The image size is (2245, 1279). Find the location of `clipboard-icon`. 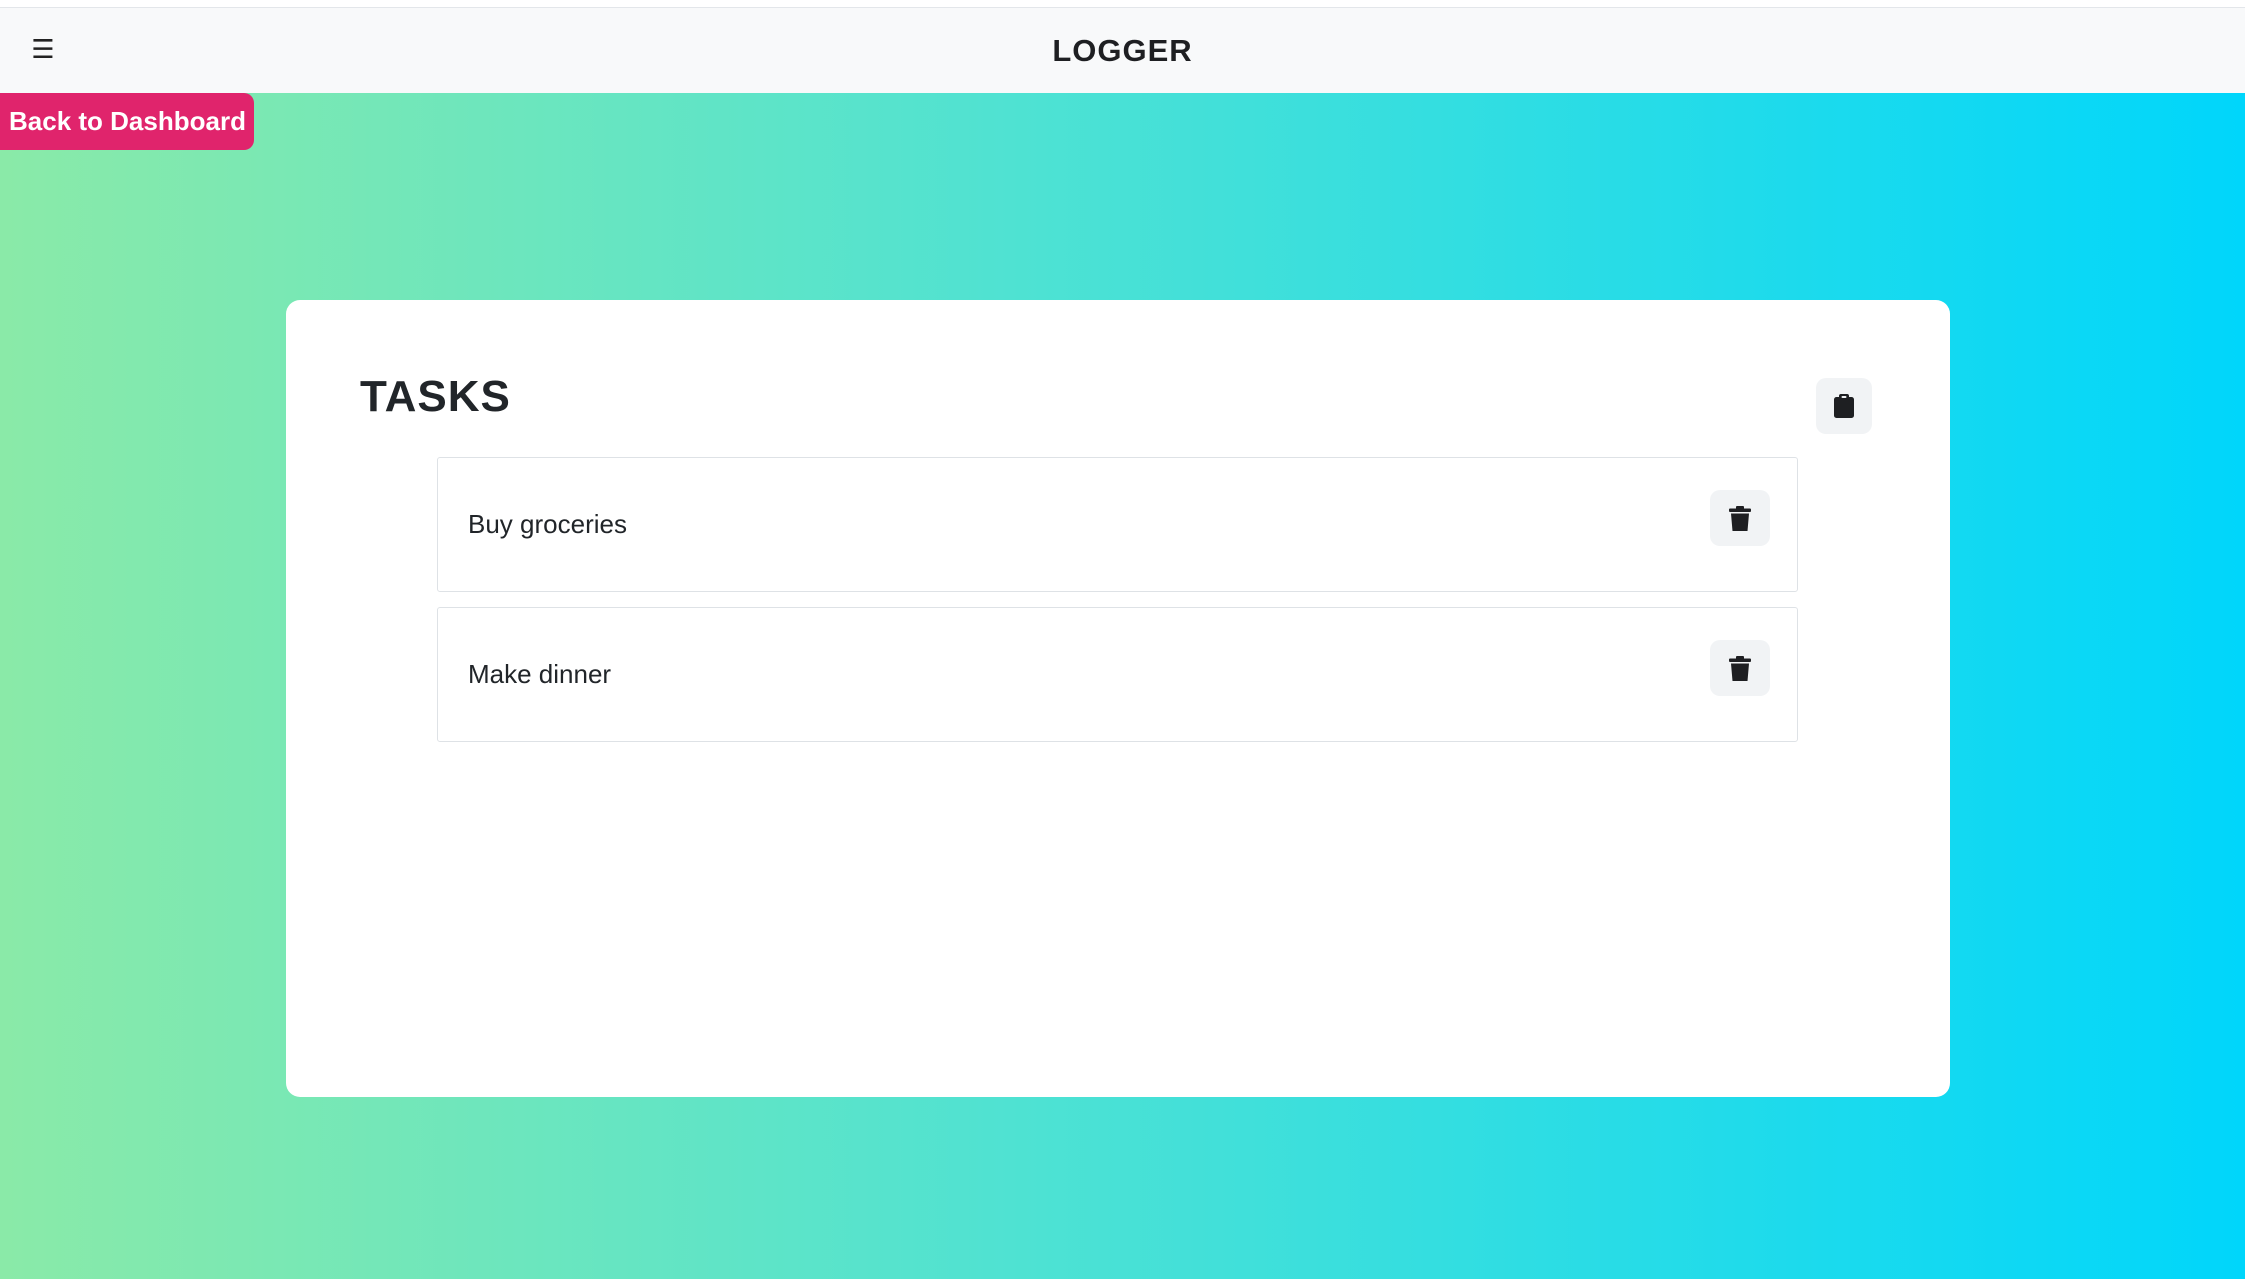

clipboard-icon is located at coordinates (1844, 406).